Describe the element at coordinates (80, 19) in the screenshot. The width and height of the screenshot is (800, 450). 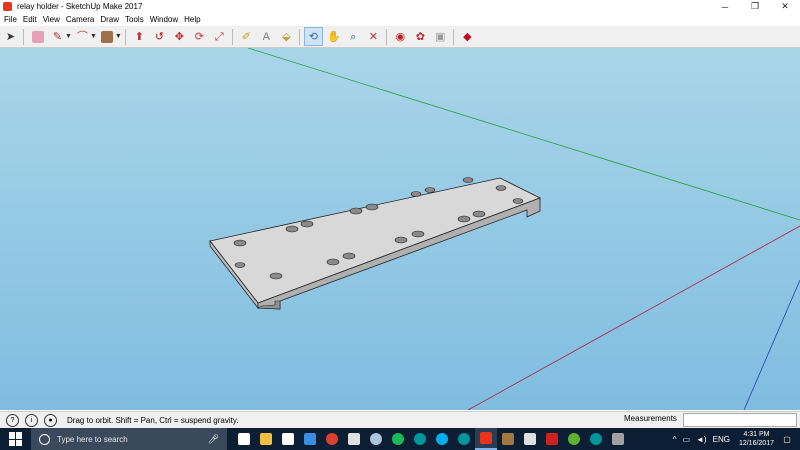
I see `menu-camera: Camera` at that location.